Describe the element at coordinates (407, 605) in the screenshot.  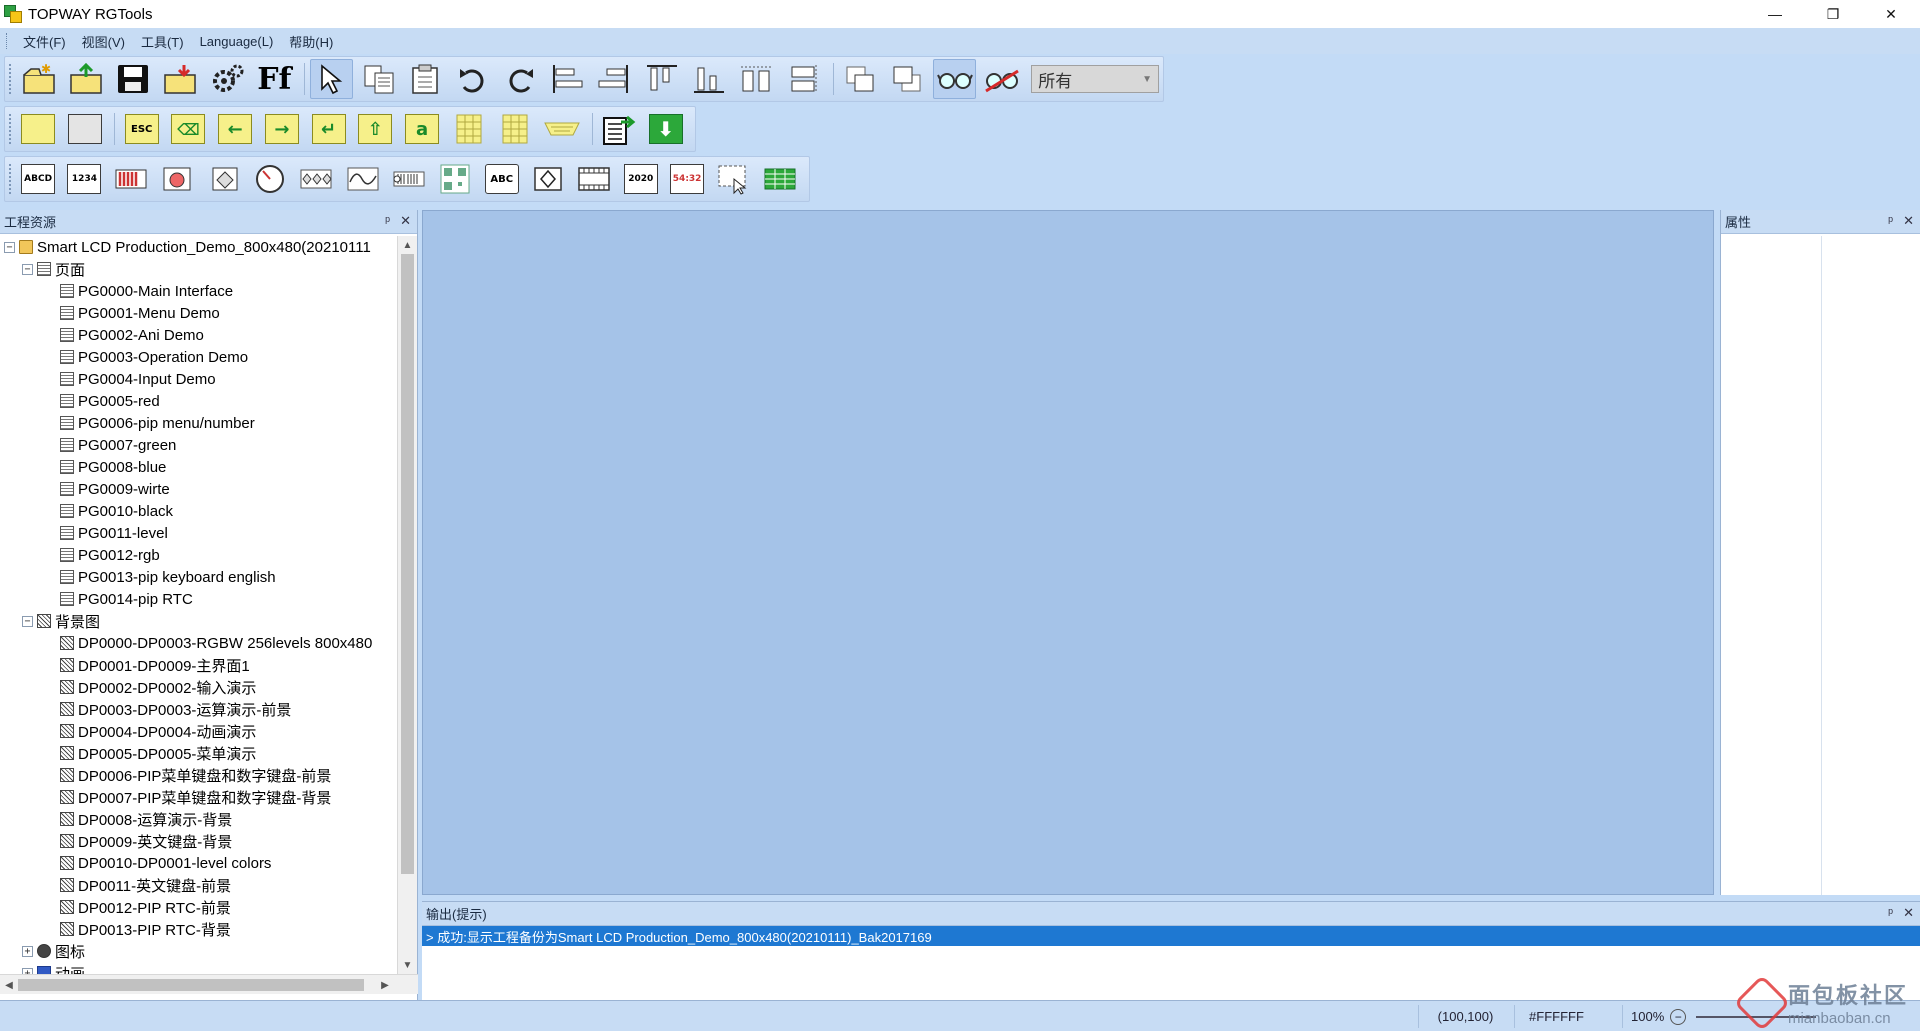
I see `vertical-scrollbar: ▲ ▼` at that location.